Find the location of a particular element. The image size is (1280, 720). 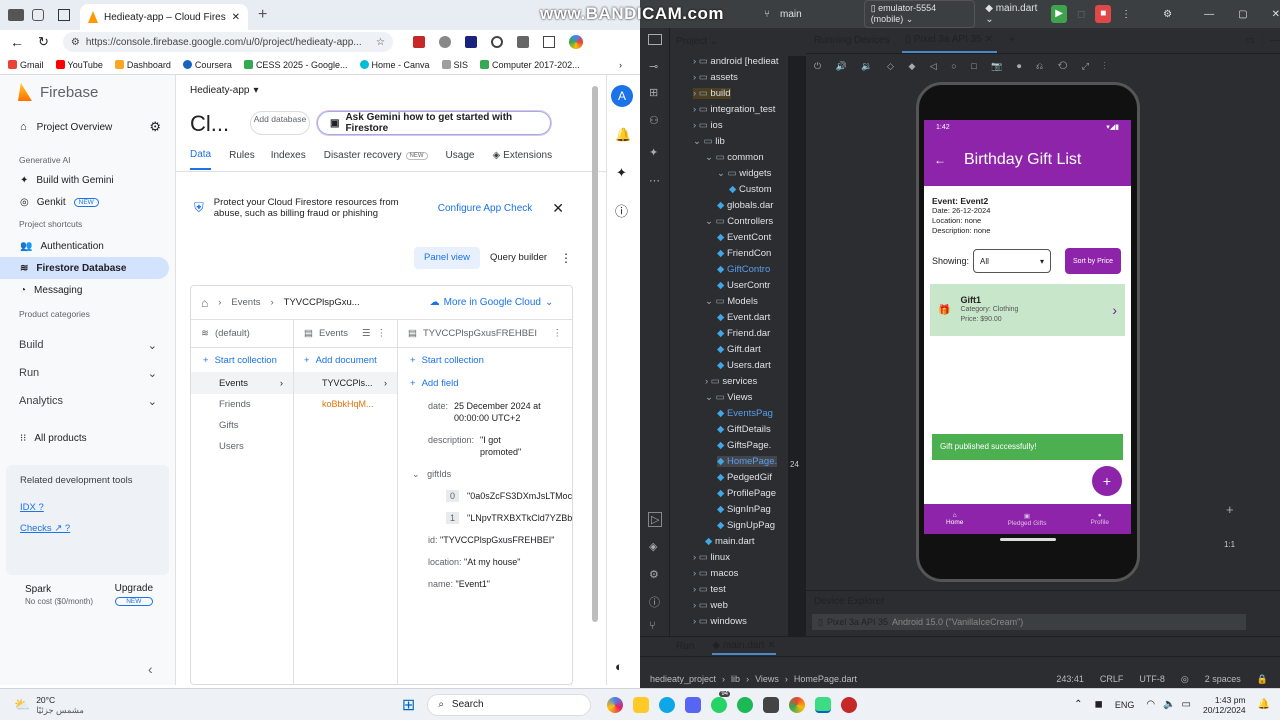

start-collection-button: + Start collection is located at coordinates (242, 360).